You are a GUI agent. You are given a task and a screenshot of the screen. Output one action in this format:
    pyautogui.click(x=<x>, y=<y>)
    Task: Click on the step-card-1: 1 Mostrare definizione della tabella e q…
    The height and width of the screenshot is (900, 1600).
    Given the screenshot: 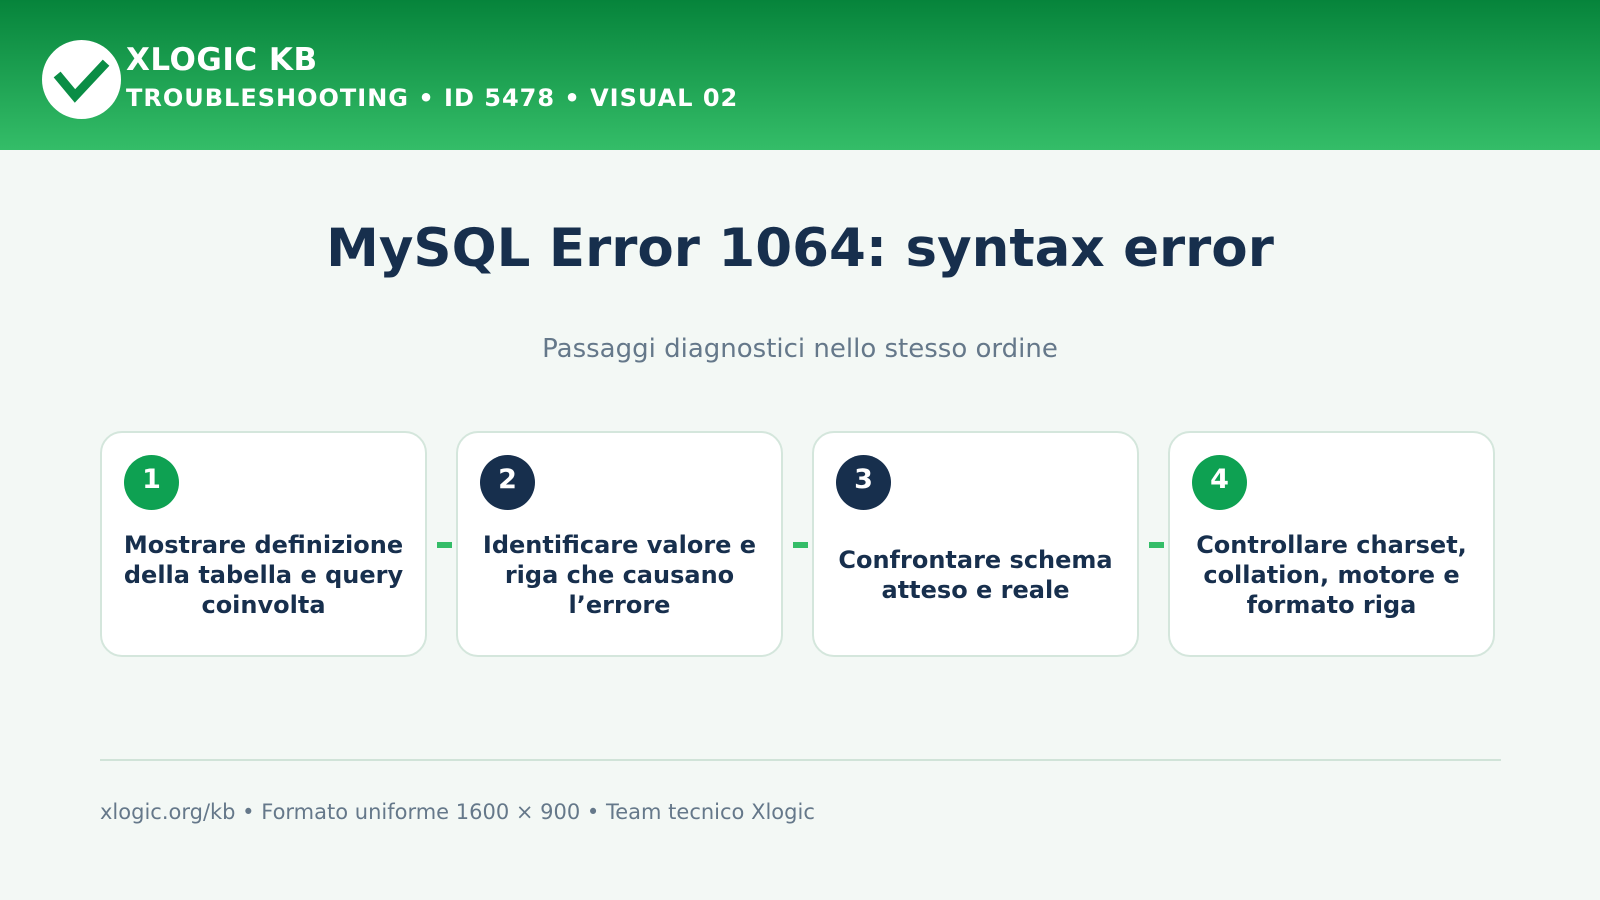 What is the action you would take?
    pyautogui.click(x=263, y=544)
    